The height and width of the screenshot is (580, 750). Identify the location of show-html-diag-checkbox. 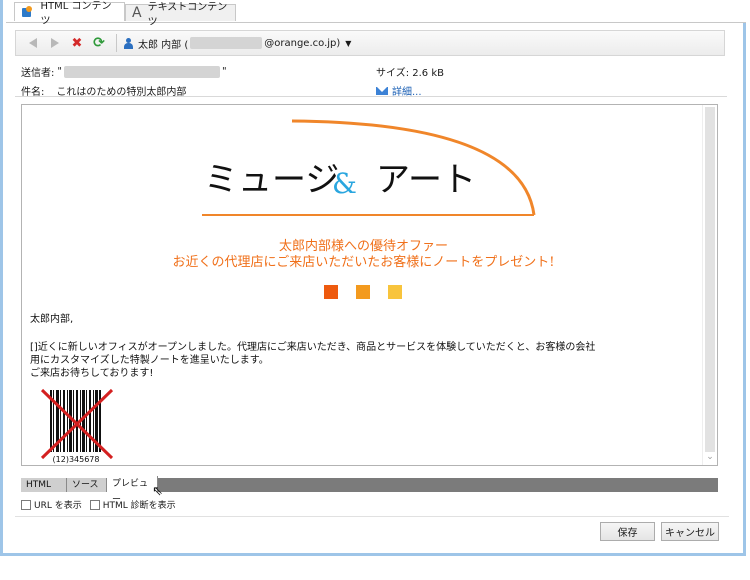
(94, 504).